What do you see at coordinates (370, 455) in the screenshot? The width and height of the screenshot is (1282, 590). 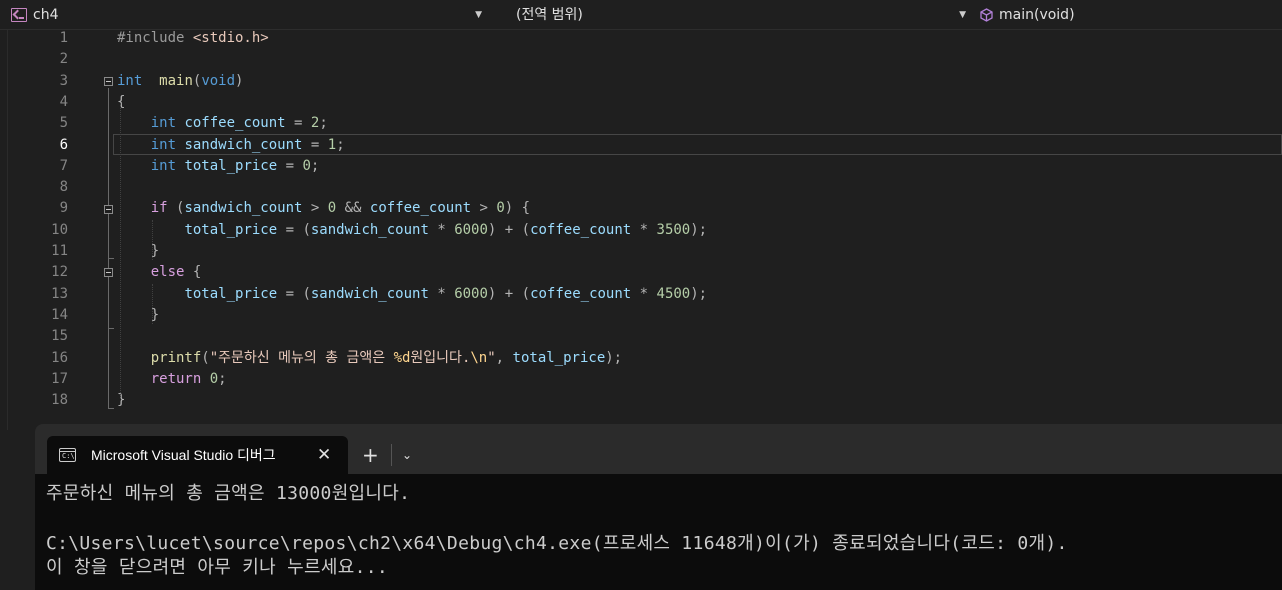 I see `new-tab-button: +` at bounding box center [370, 455].